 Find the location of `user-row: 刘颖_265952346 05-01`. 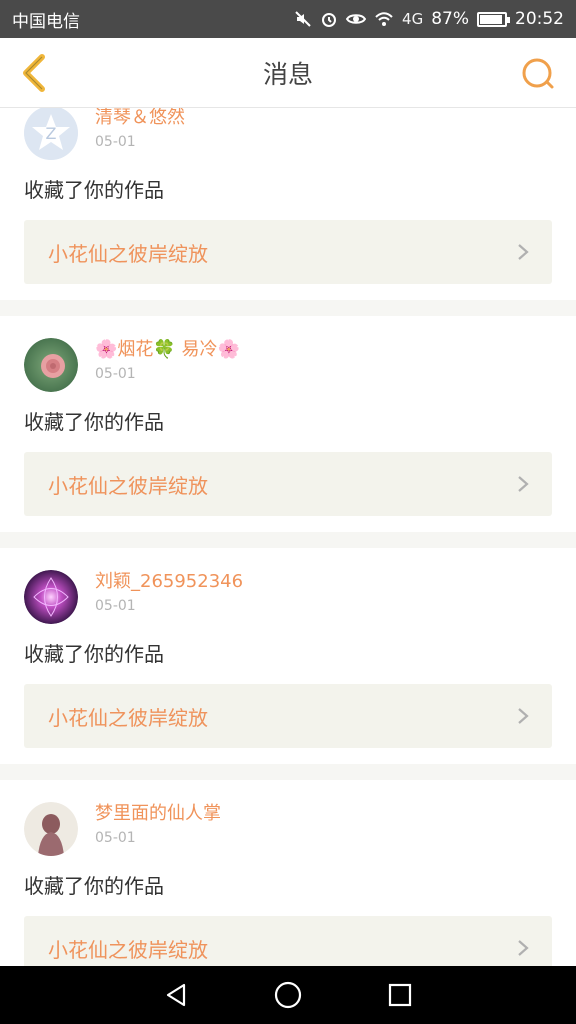

user-row: 刘颖_265952346 05-01 is located at coordinates (288, 588).